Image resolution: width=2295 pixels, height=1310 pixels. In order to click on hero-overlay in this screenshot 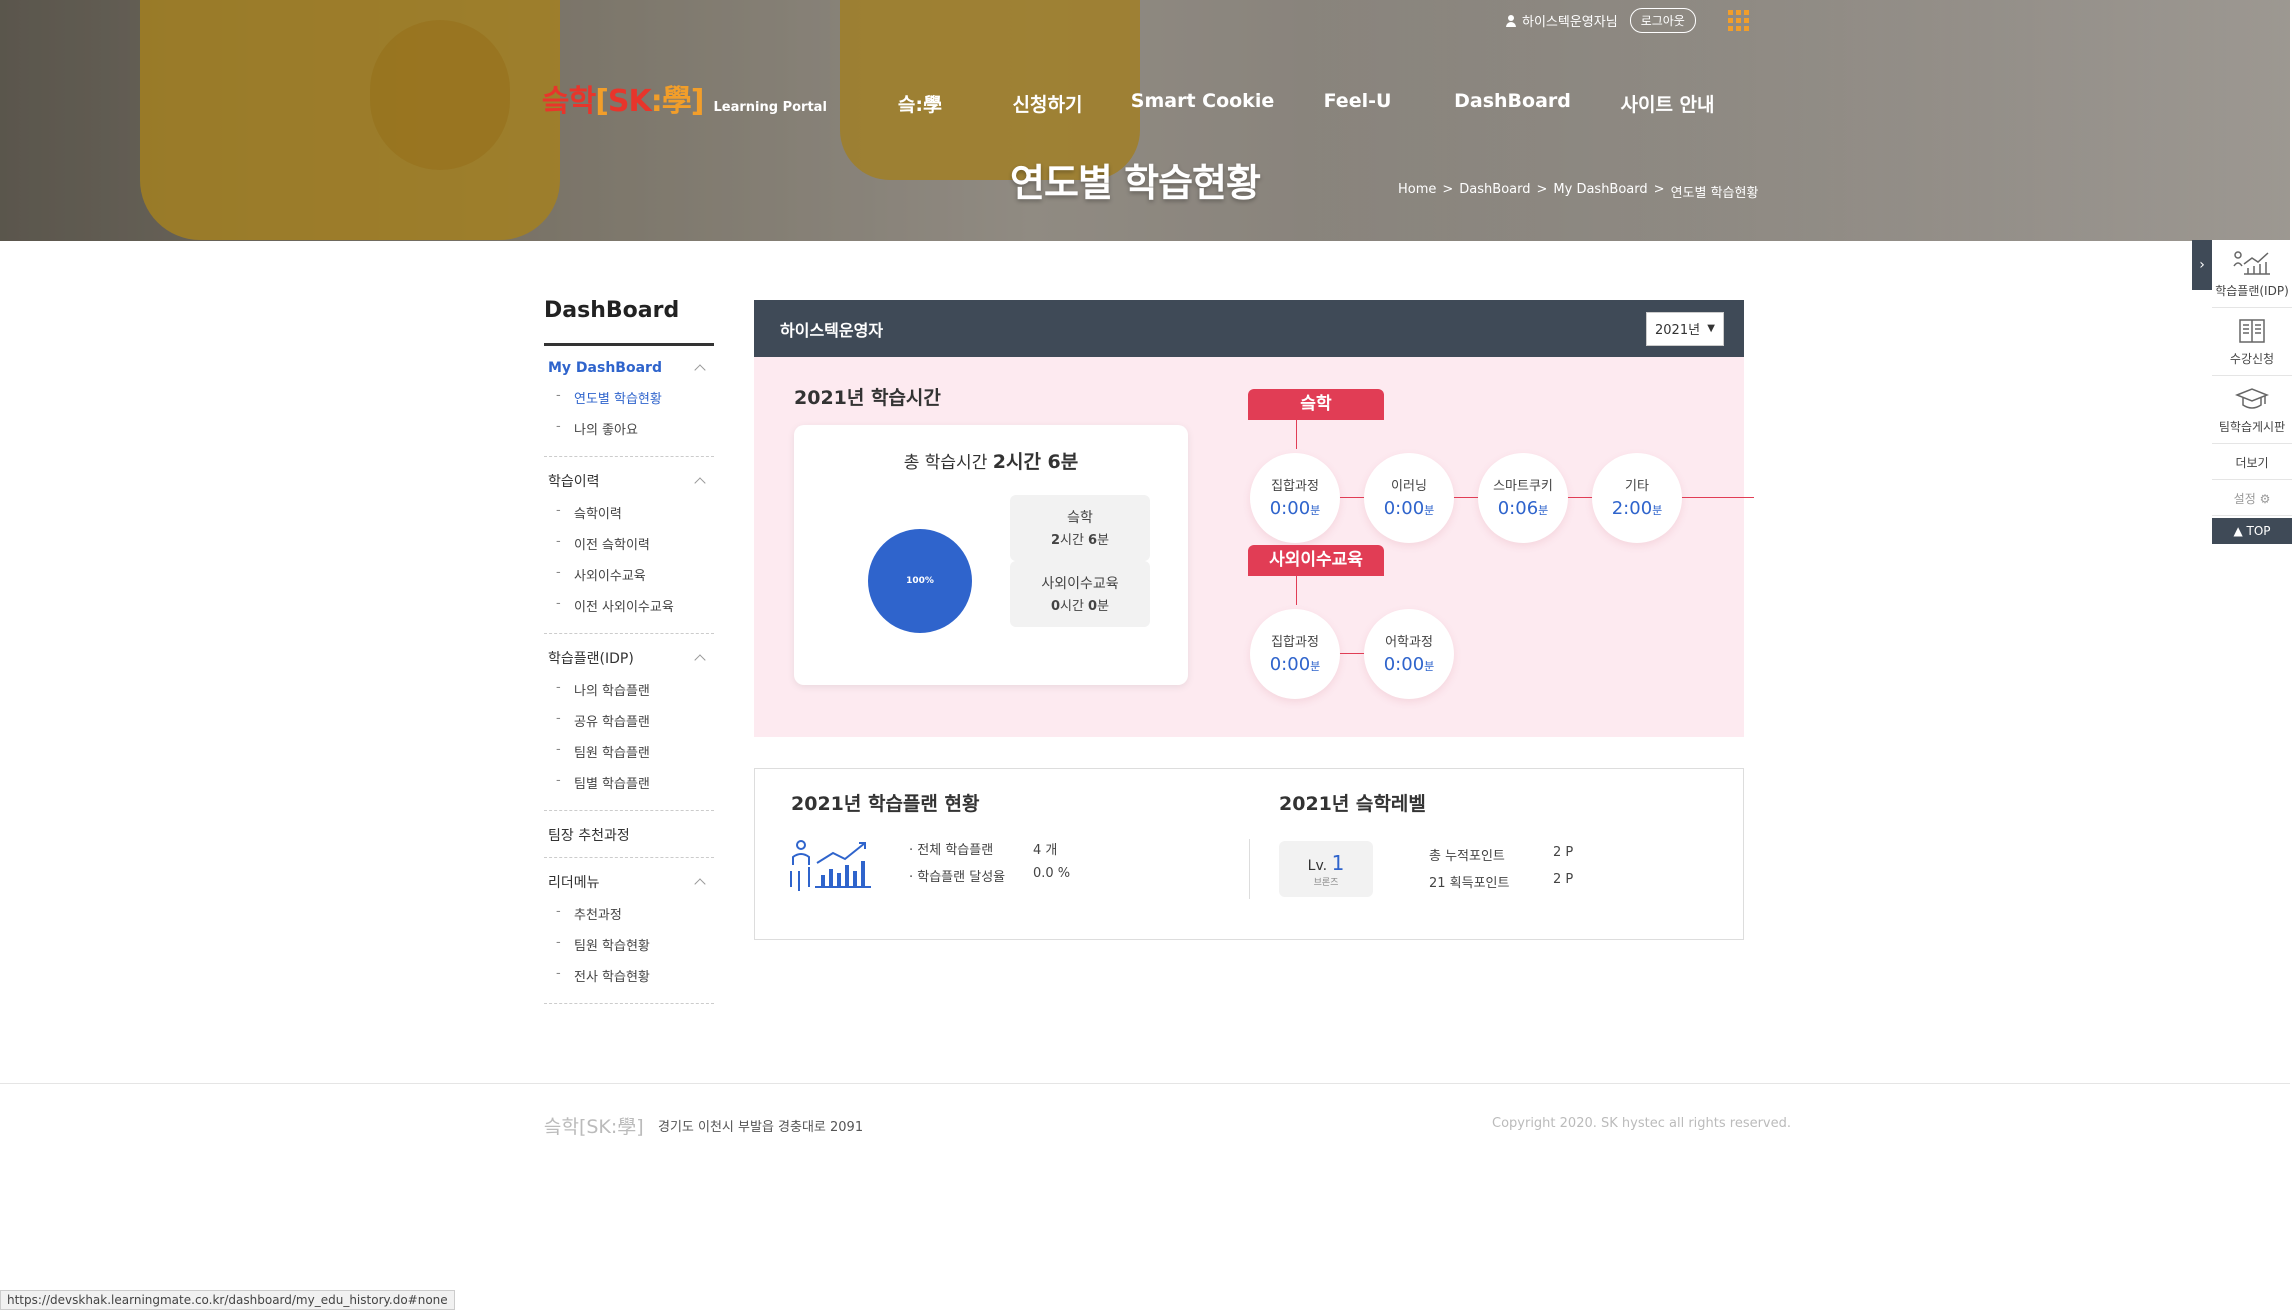, I will do `click(1795, 120)`.